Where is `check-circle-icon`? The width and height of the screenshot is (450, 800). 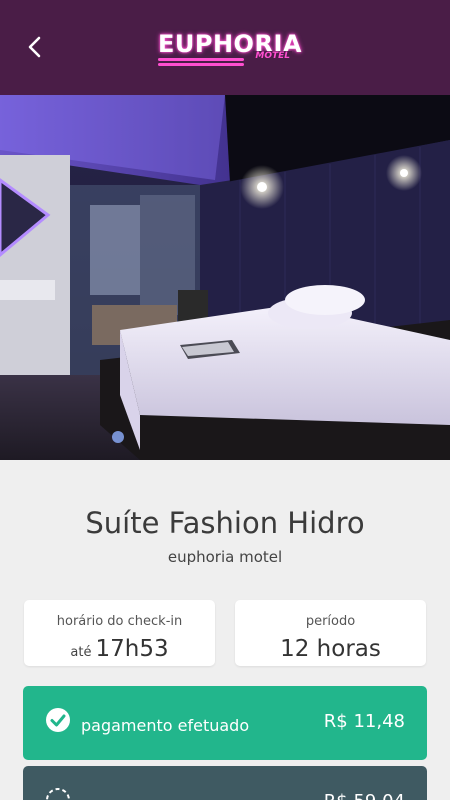 check-circle-icon is located at coordinates (58, 720).